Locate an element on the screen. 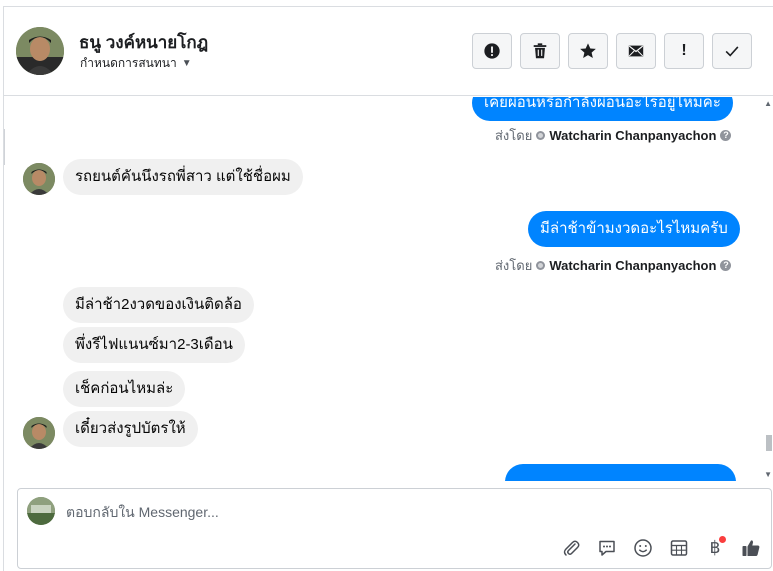 The image size is (773, 571). mark-done-button is located at coordinates (732, 51).